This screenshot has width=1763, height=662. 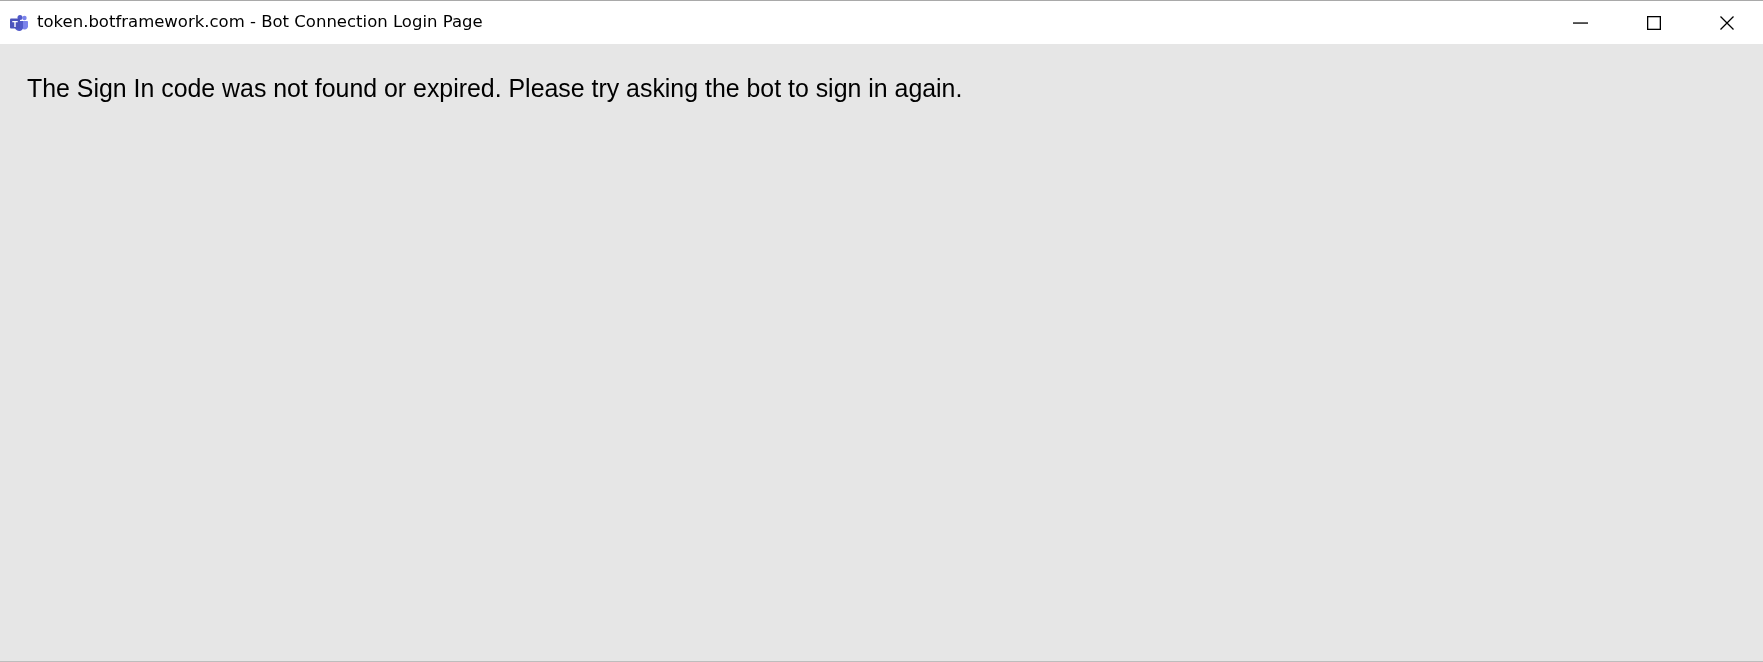 What do you see at coordinates (260, 22) in the screenshot?
I see `window-title: token.botframework.com - Bot Connection Login Page` at bounding box center [260, 22].